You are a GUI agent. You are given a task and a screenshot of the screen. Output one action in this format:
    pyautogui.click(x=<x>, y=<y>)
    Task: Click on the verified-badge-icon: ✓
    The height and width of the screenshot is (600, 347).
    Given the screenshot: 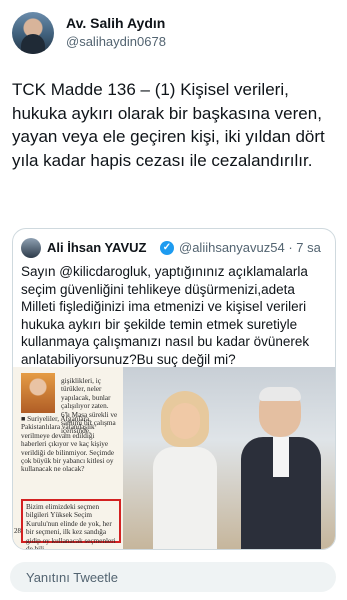 What is the action you would take?
    pyautogui.click(x=167, y=248)
    